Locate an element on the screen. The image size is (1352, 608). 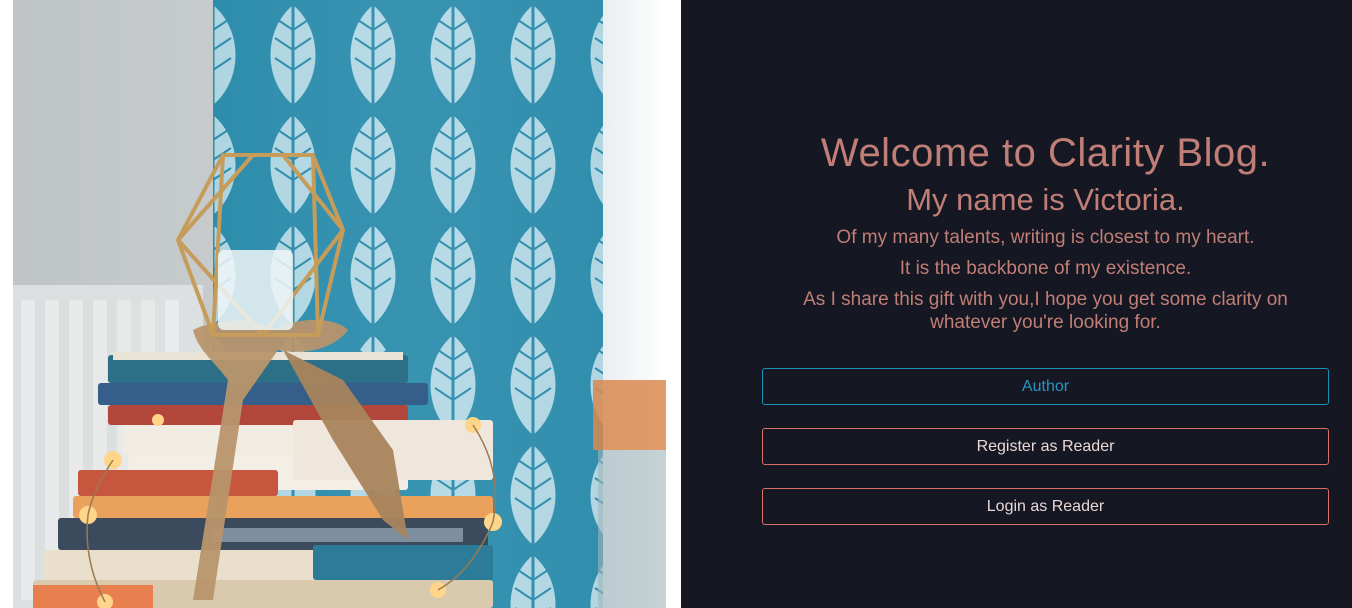
welcome-title: Welcome to Clarity Blog. is located at coordinates (1045, 153).